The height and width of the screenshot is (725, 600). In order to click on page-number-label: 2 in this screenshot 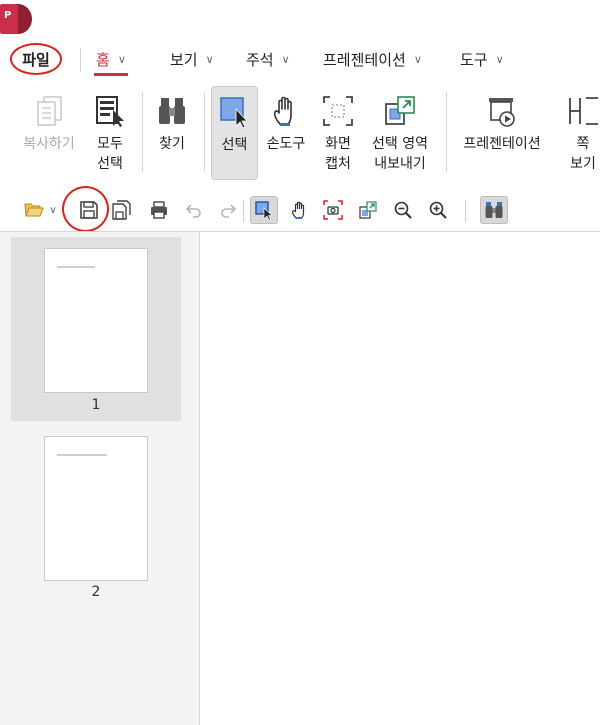, I will do `click(96, 592)`.